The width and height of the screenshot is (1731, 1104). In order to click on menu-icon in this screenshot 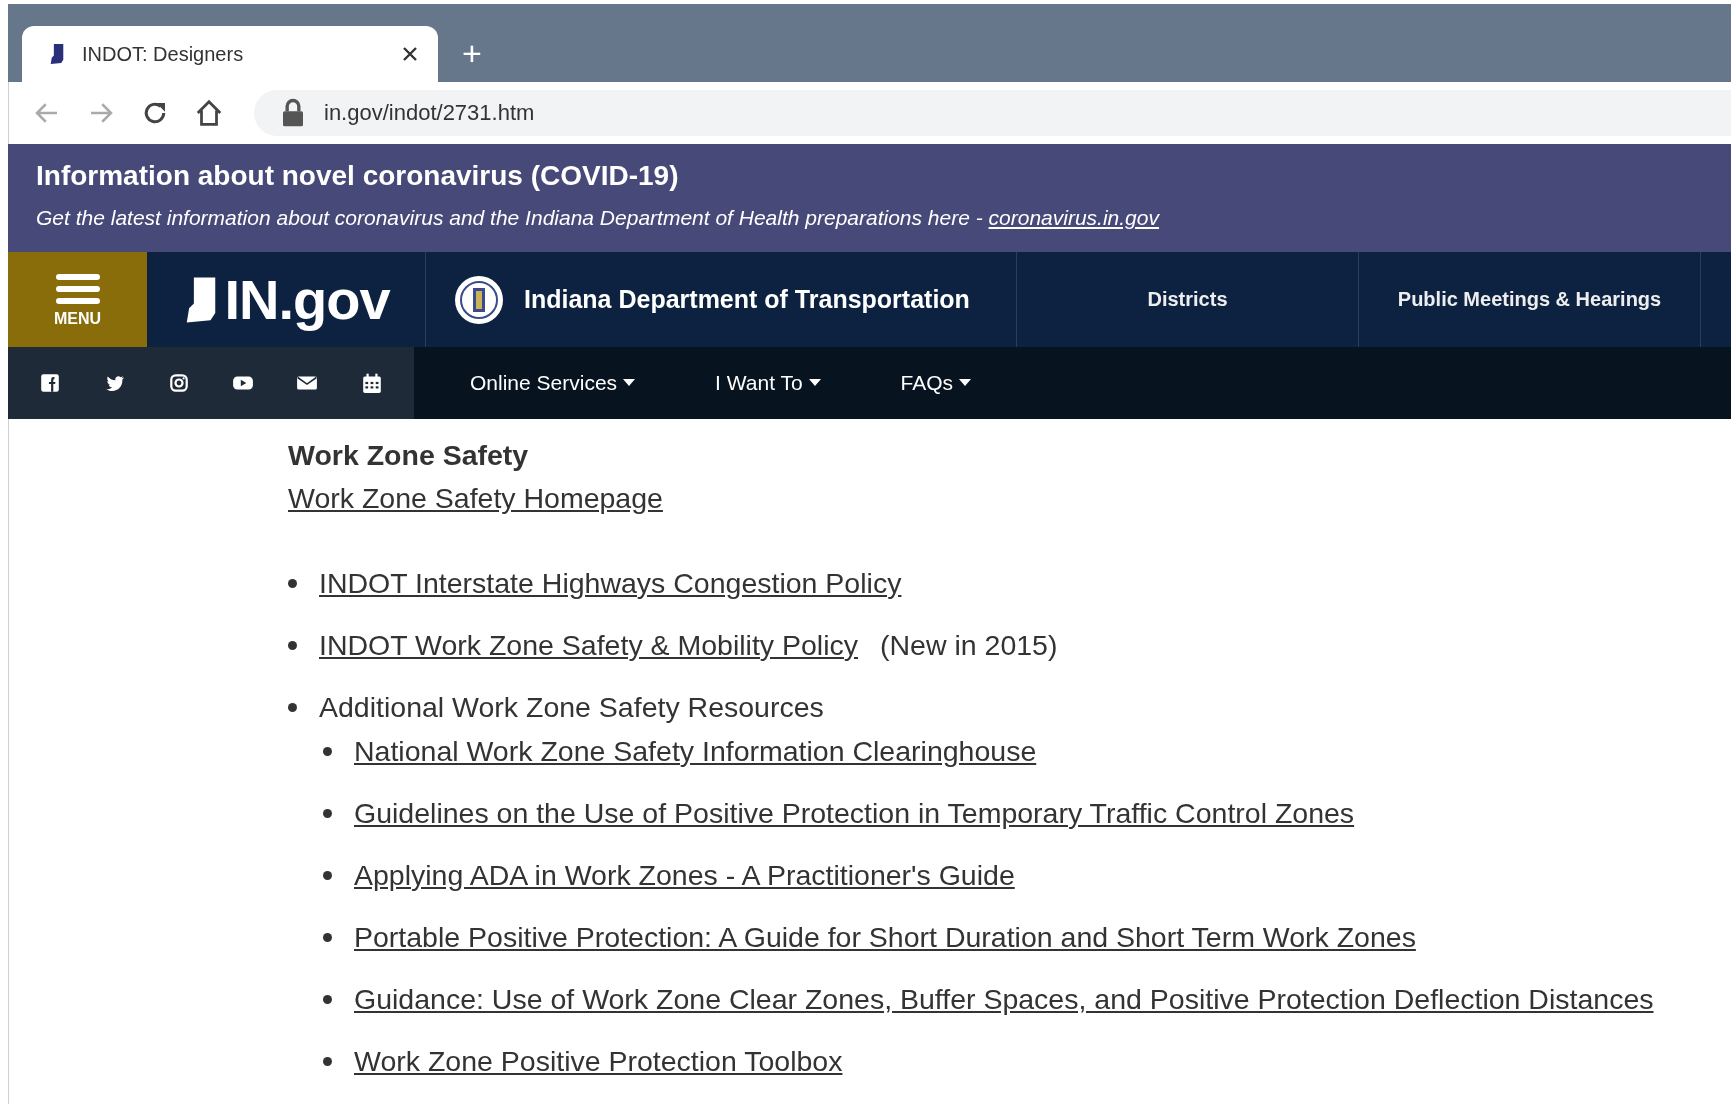, I will do `click(77, 288)`.